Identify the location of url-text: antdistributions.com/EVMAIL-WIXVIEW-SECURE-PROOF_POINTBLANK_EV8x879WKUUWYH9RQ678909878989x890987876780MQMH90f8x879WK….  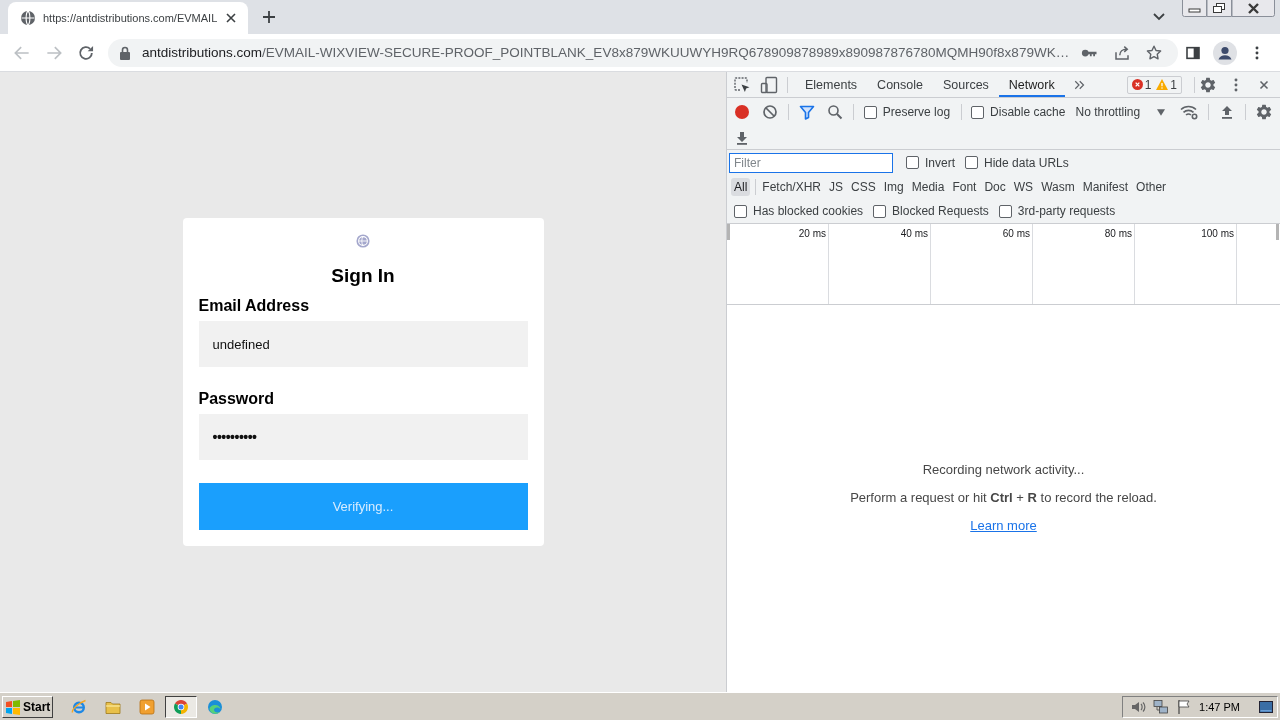
(606, 52).